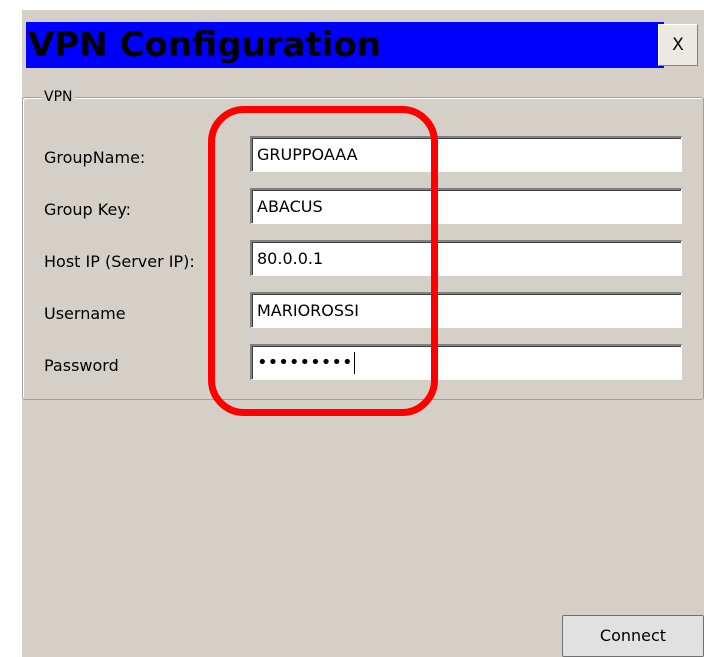 Image resolution: width=704 pixels, height=657 pixels. Describe the element at coordinates (95, 157) in the screenshot. I see `groupname-label: GroupName:` at that location.